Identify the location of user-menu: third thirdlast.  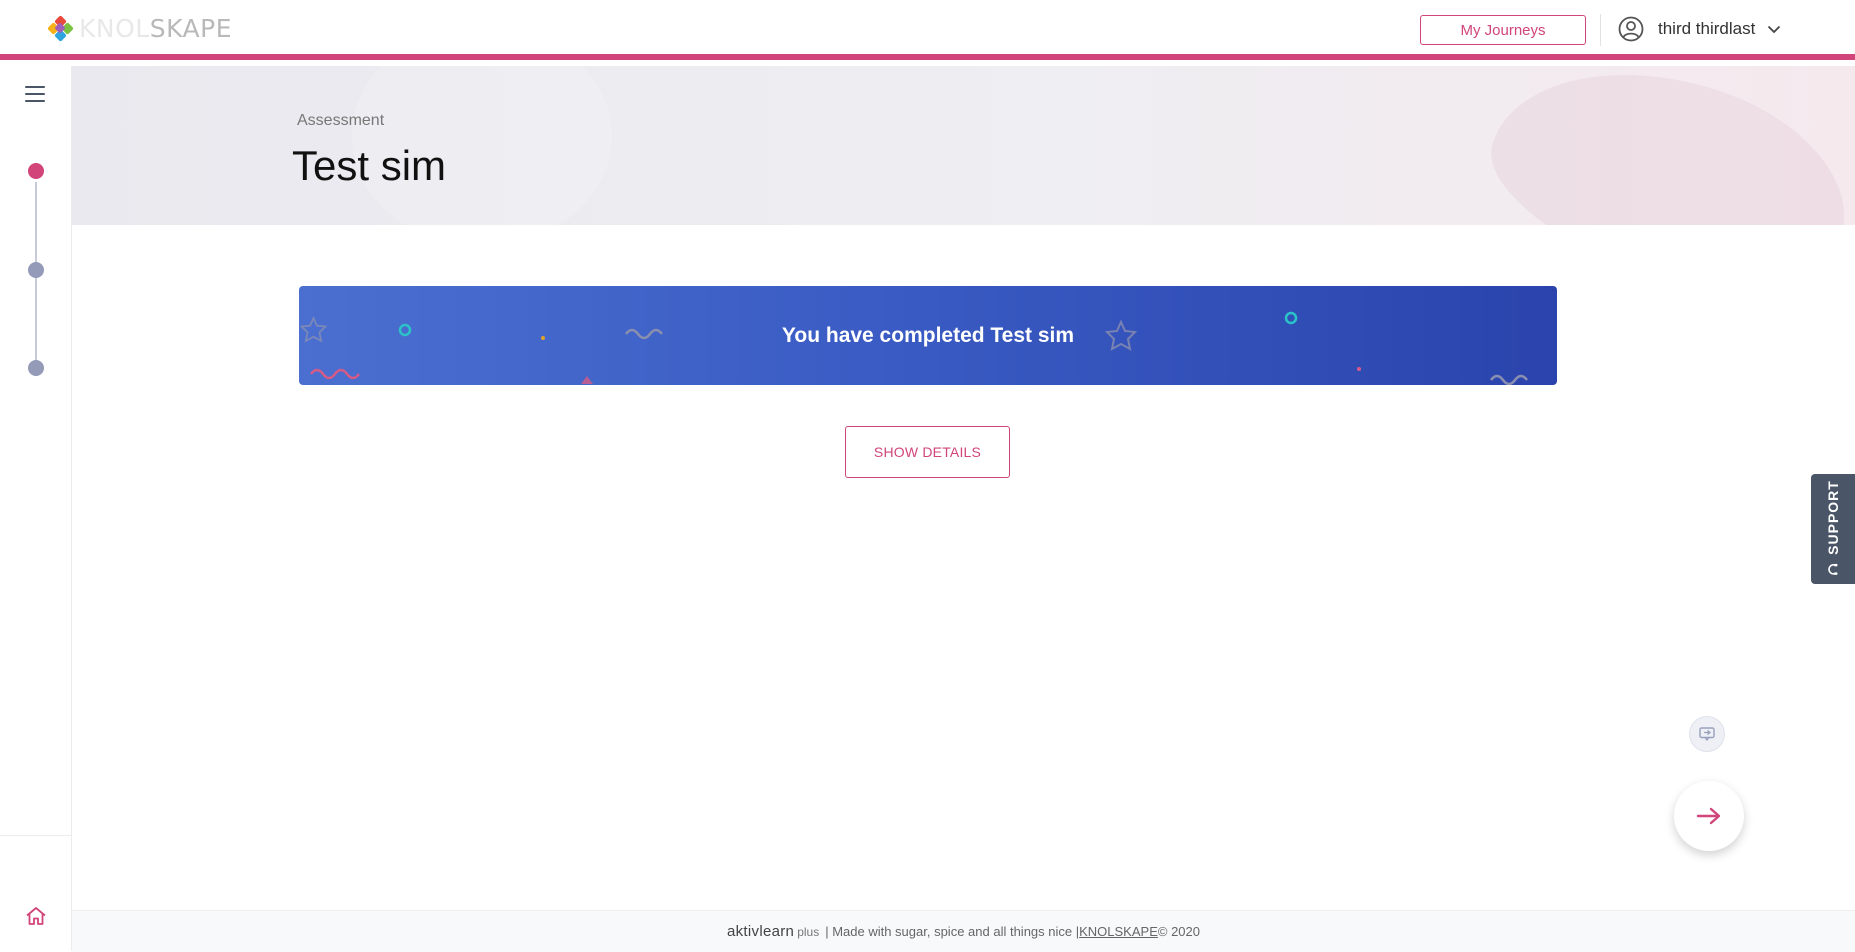
(1699, 29).